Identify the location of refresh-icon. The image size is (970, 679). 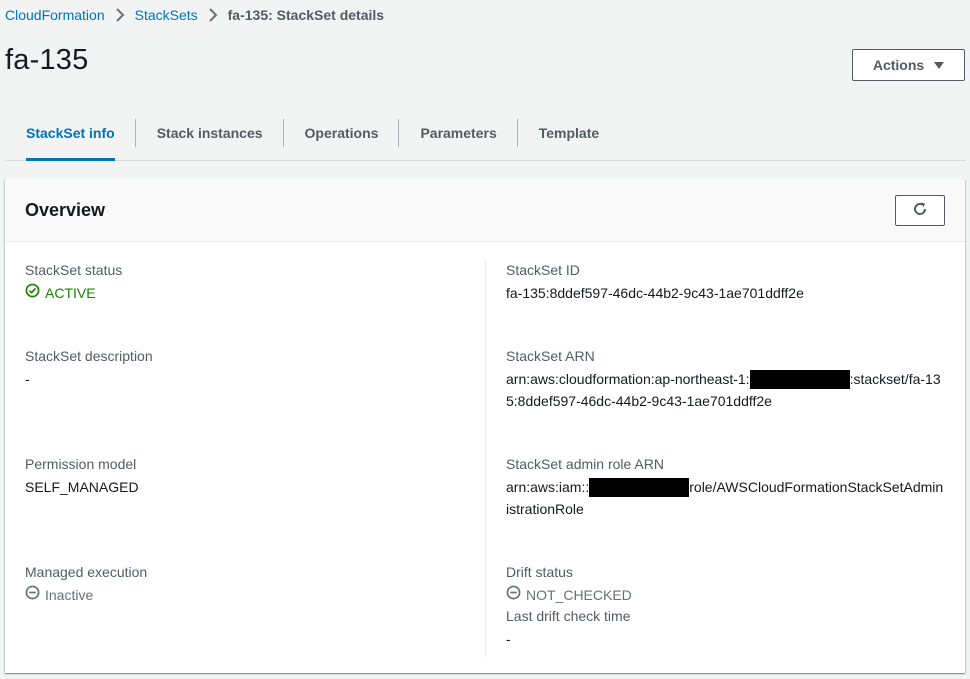
(920, 210).